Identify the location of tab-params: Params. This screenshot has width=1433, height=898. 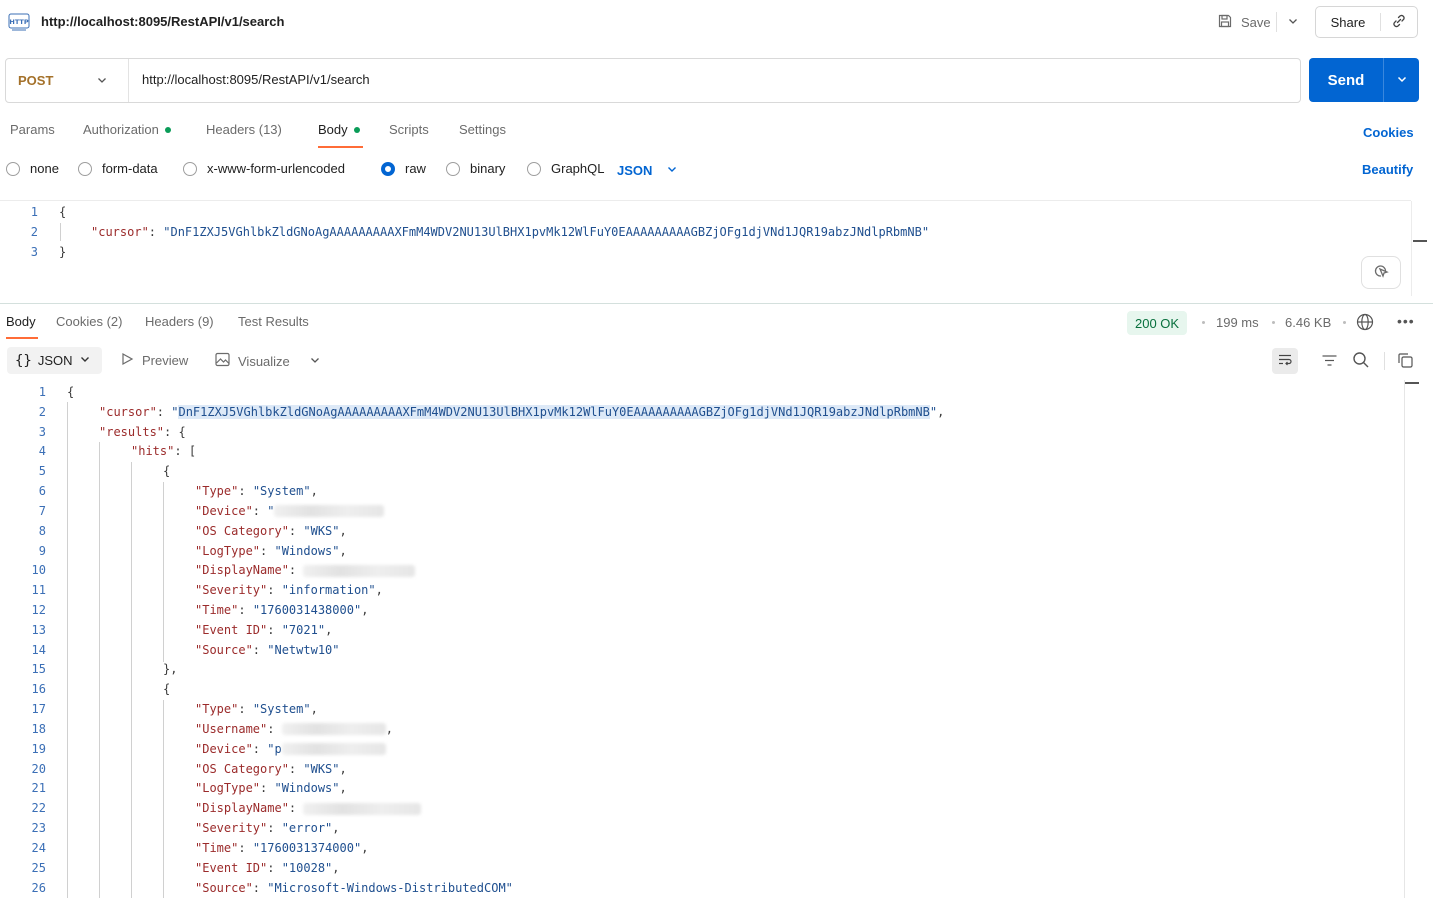
(32, 129).